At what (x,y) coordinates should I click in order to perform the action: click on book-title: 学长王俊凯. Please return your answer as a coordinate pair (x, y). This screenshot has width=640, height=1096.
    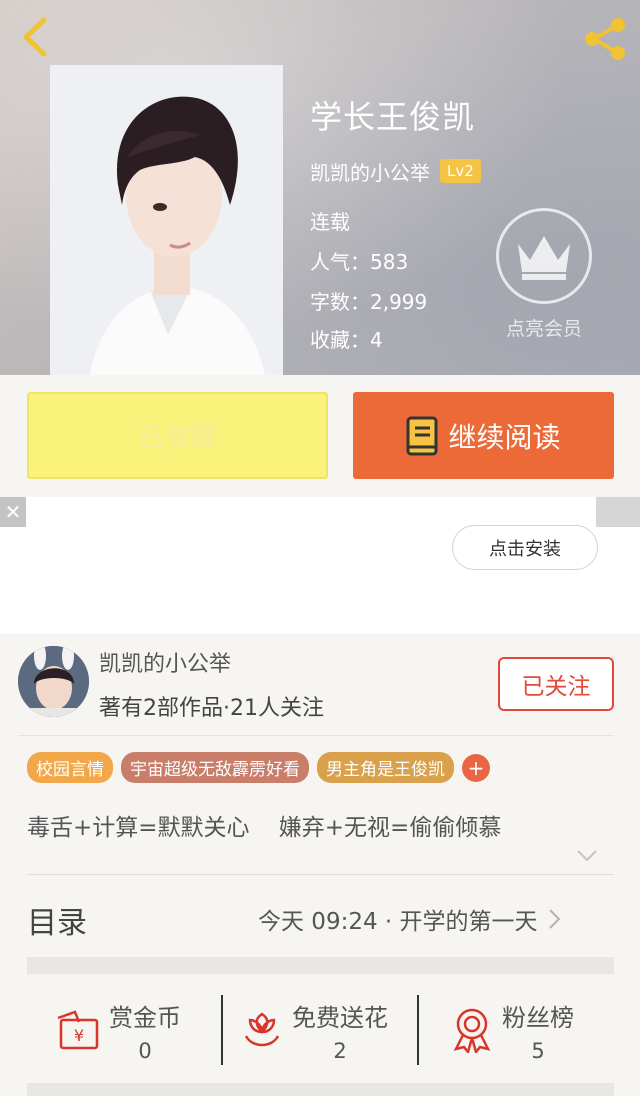
    Looking at the image, I should click on (393, 117).